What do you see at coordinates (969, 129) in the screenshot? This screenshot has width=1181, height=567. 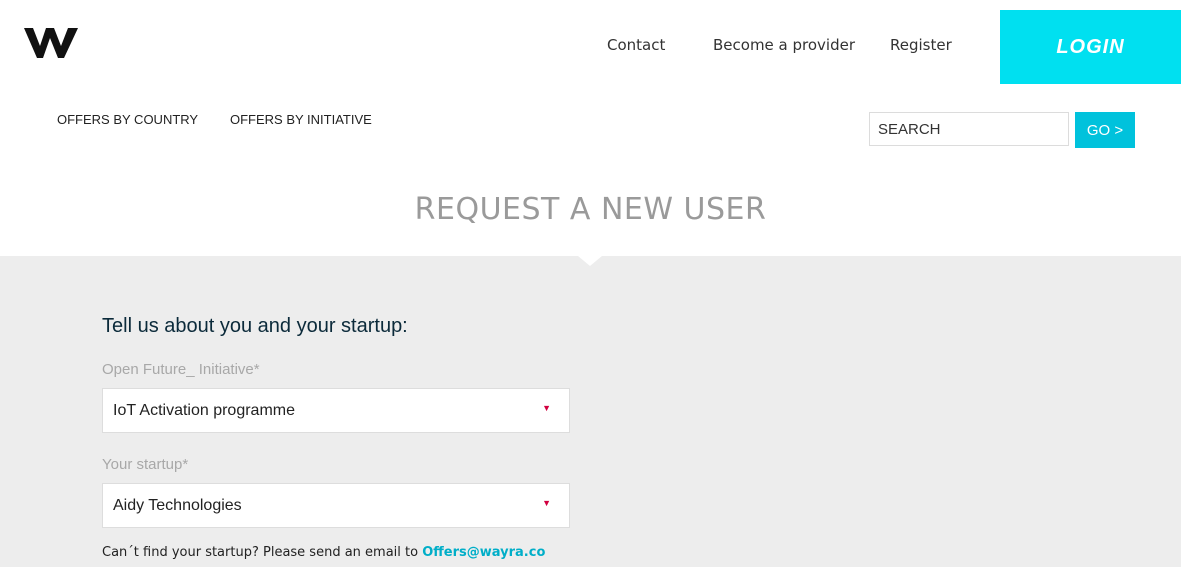 I see `search-input` at bounding box center [969, 129].